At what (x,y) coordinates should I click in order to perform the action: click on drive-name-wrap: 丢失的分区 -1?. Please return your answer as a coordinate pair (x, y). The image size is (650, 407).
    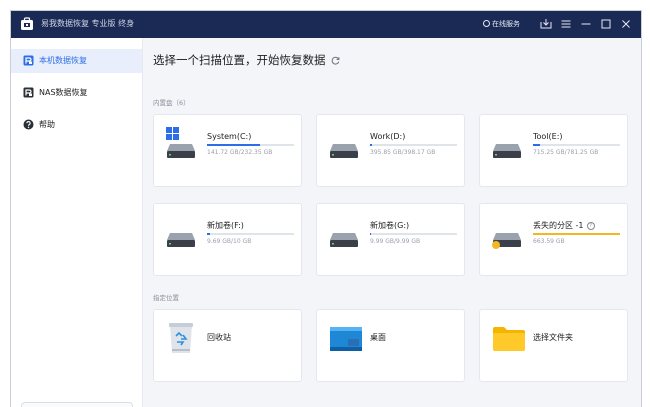
    Looking at the image, I should click on (564, 225).